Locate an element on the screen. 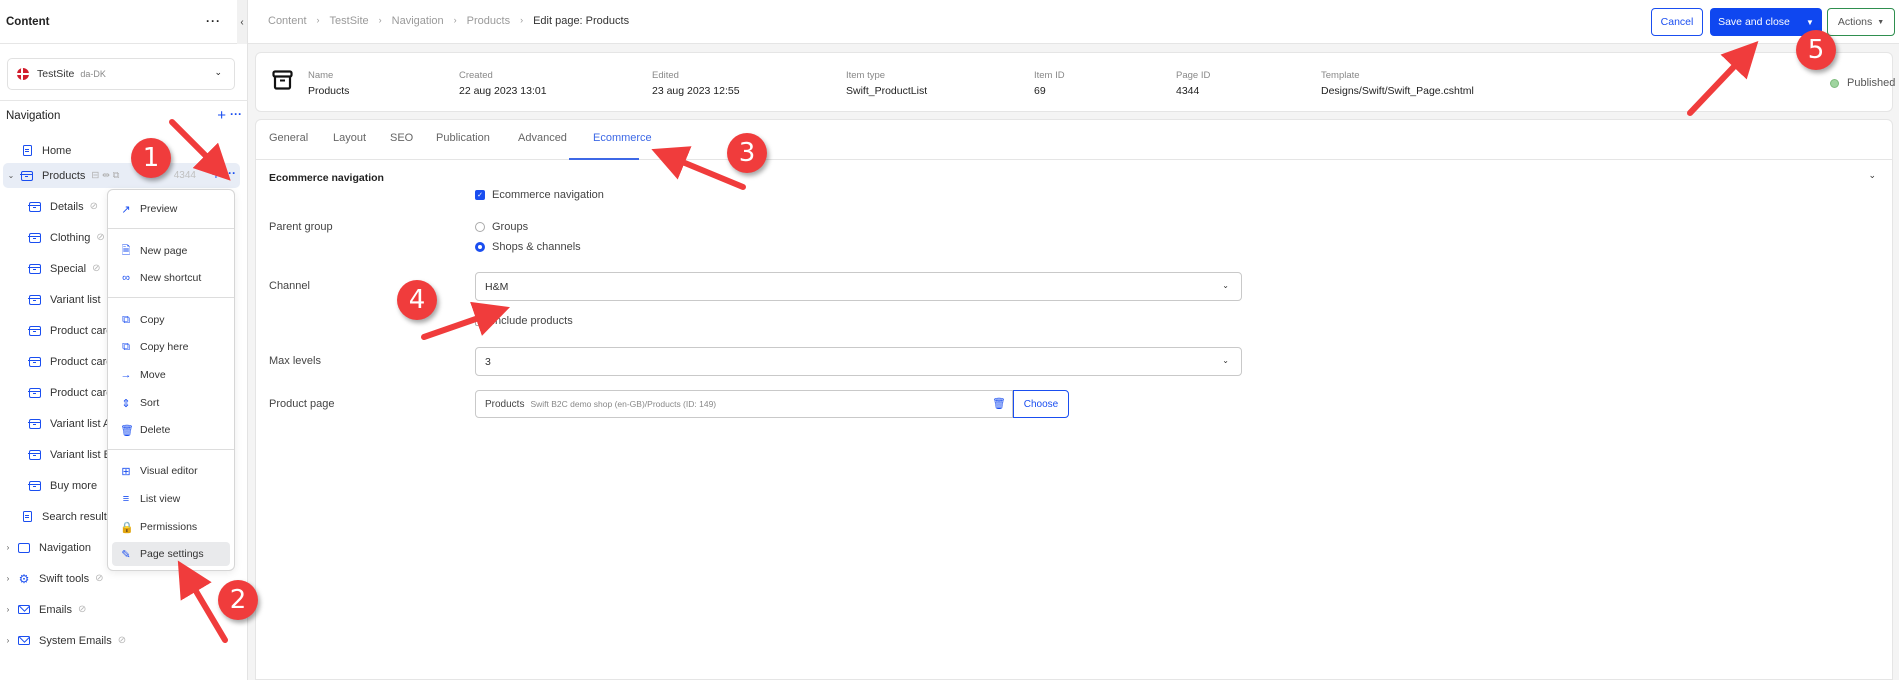 Image resolution: width=1899 pixels, height=680 pixels. page-more-button: ··· is located at coordinates (230, 173).